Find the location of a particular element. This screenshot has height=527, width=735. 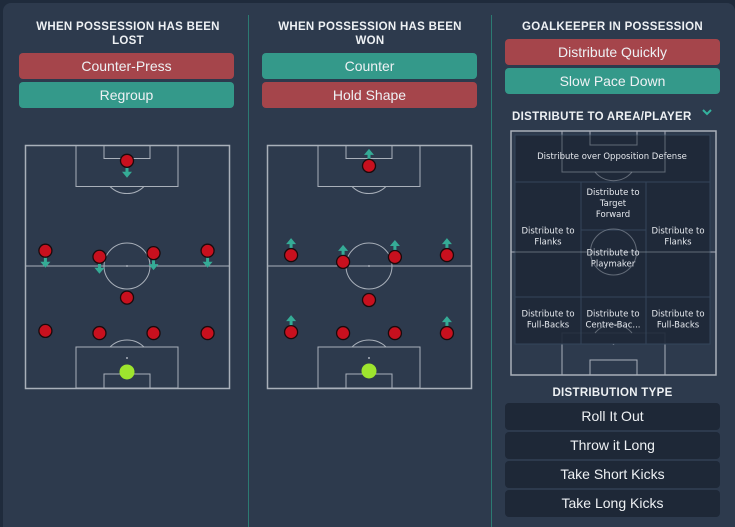

pitch-won is located at coordinates (369, 267).